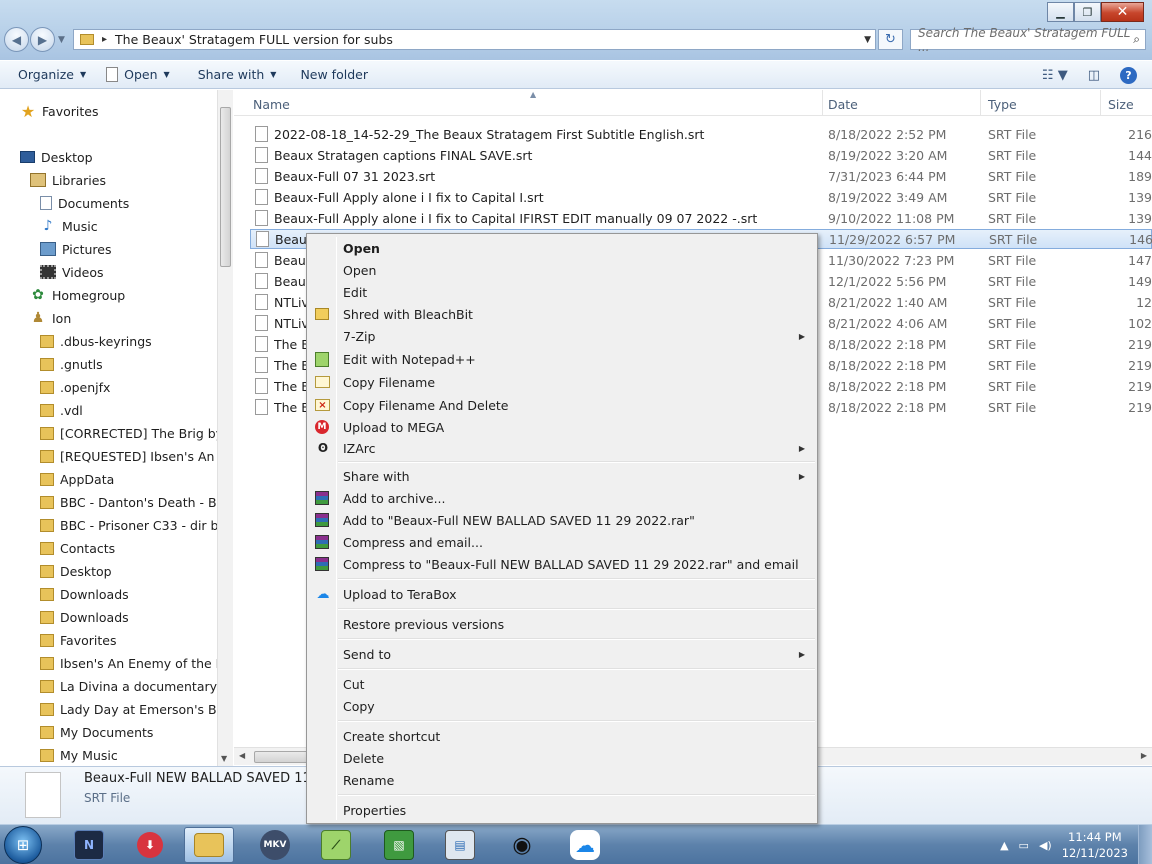  What do you see at coordinates (334, 74) in the screenshot?
I see `new-folder-button: New folder` at bounding box center [334, 74].